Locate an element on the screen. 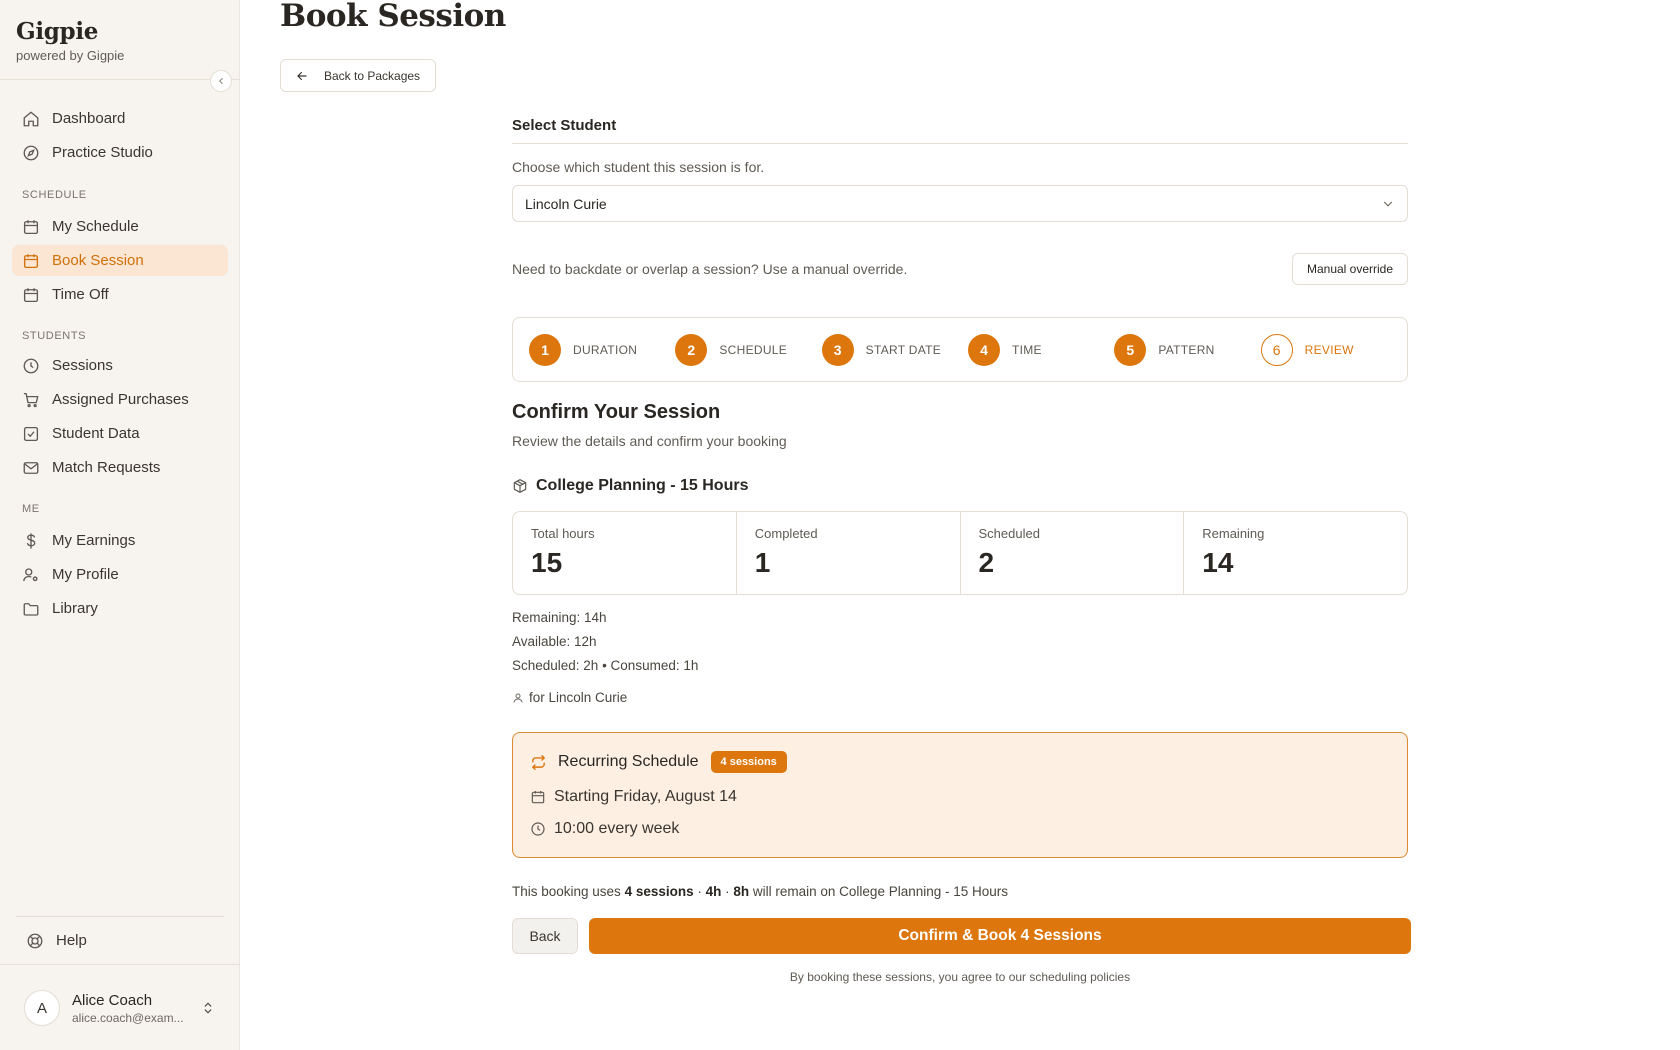  sidebar-item-time-off: Time Off is located at coordinates (120, 294).